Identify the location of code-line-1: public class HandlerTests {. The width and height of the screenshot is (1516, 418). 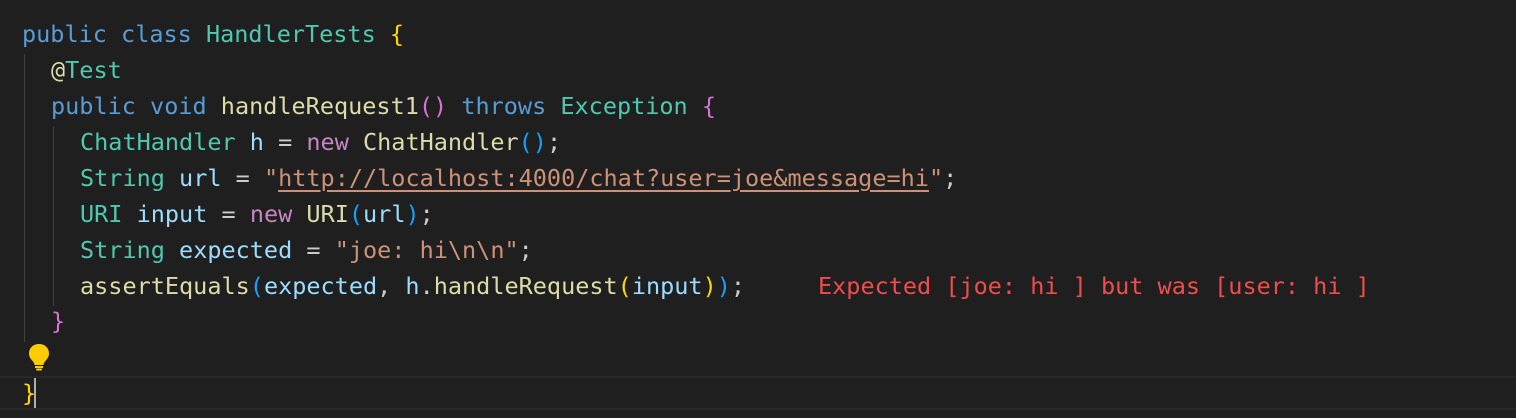
(213, 34).